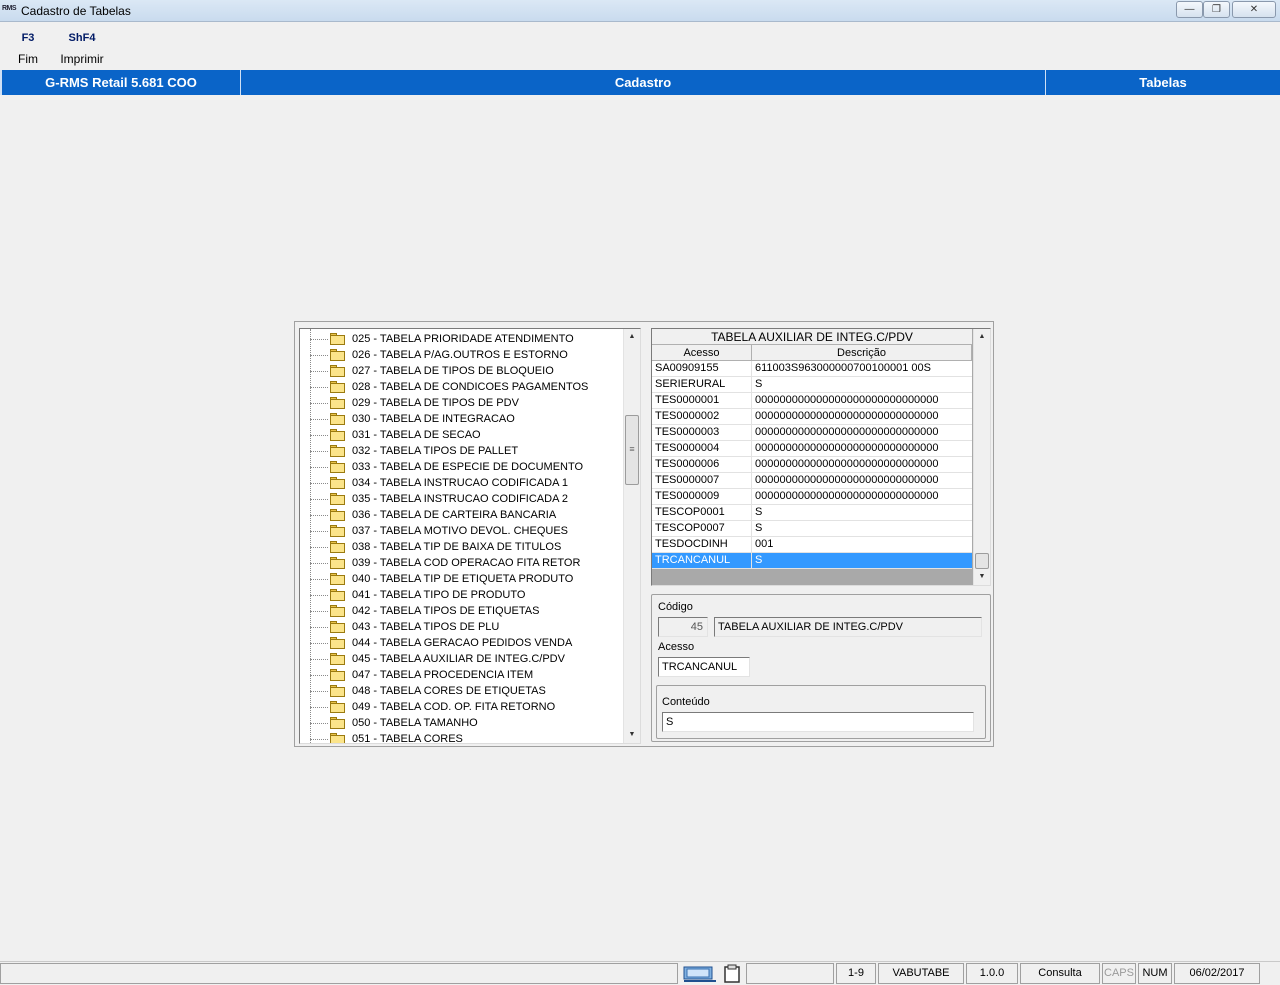 Image resolution: width=1280 pixels, height=985 pixels. I want to click on cell-descricao: 611003S963000000700100001 00S, so click(843, 368).